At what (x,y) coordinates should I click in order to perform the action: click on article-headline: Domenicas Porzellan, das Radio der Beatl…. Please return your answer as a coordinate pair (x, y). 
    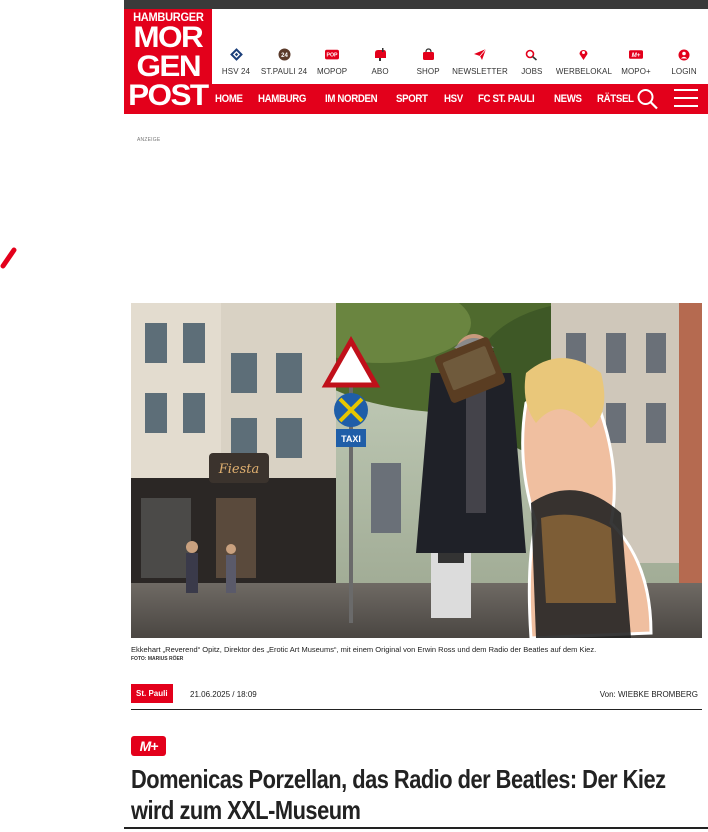
    Looking at the image, I should click on (398, 794).